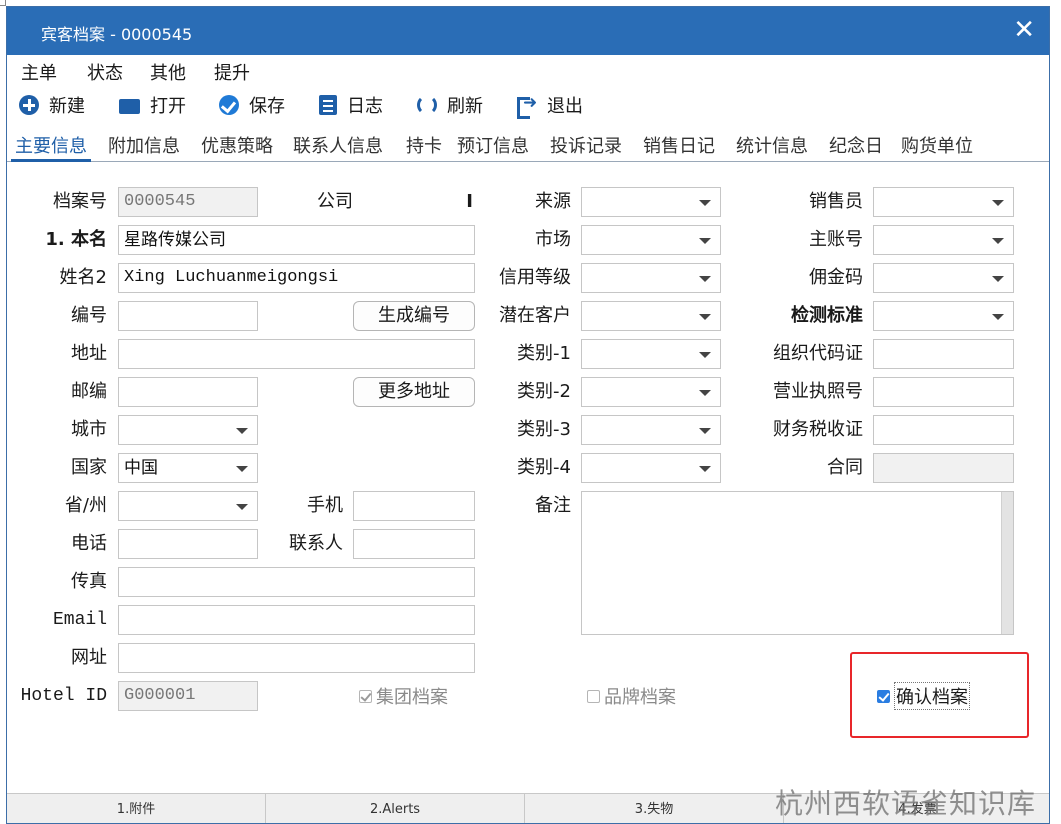  Describe the element at coordinates (335, 201) in the screenshot. I see `company-label: 公司` at that location.